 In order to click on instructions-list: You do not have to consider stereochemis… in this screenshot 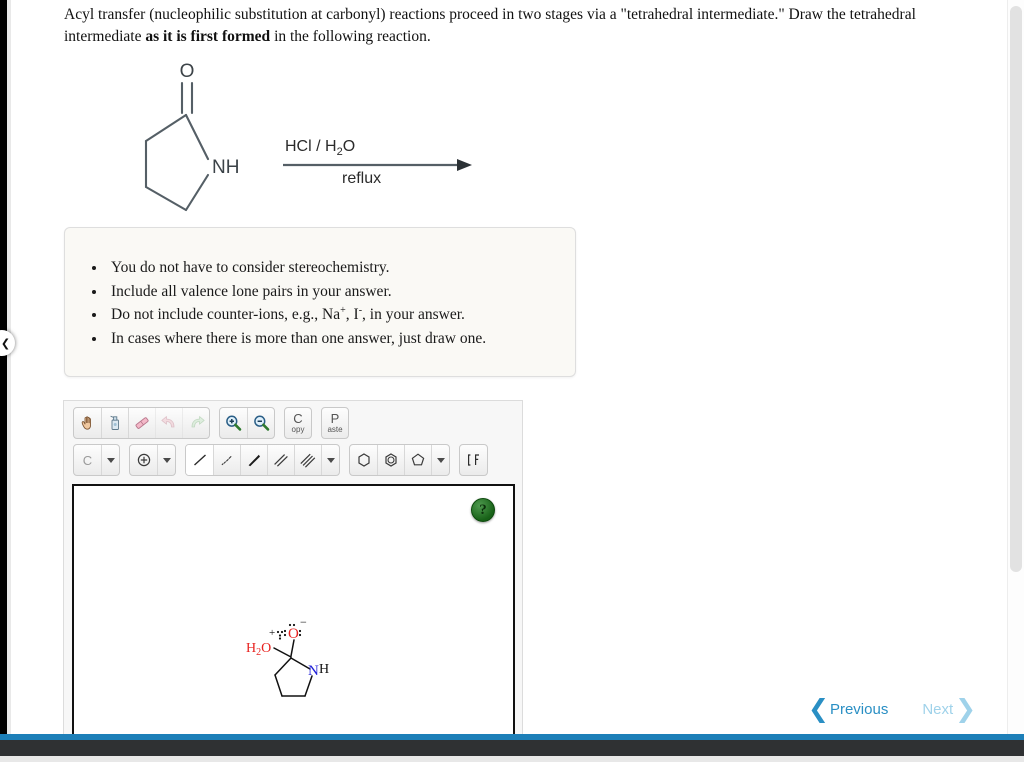, I will do `click(320, 303)`.